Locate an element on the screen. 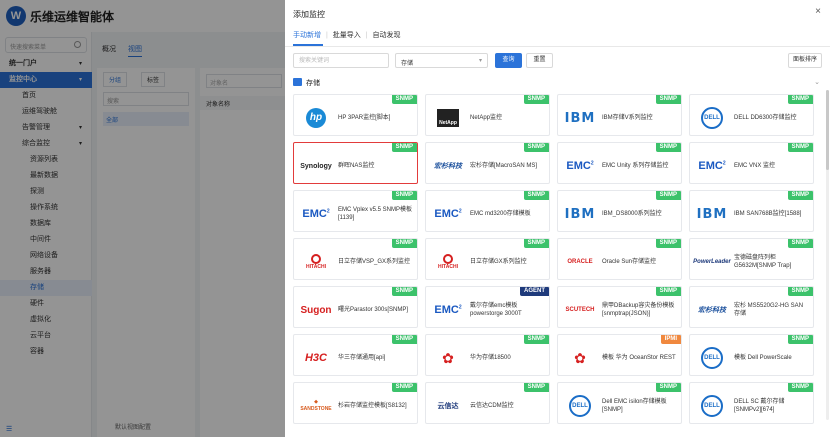 This screenshot has height=437, width=830. template-card: SNMP NetApp NetApp监控 is located at coordinates (487, 115).